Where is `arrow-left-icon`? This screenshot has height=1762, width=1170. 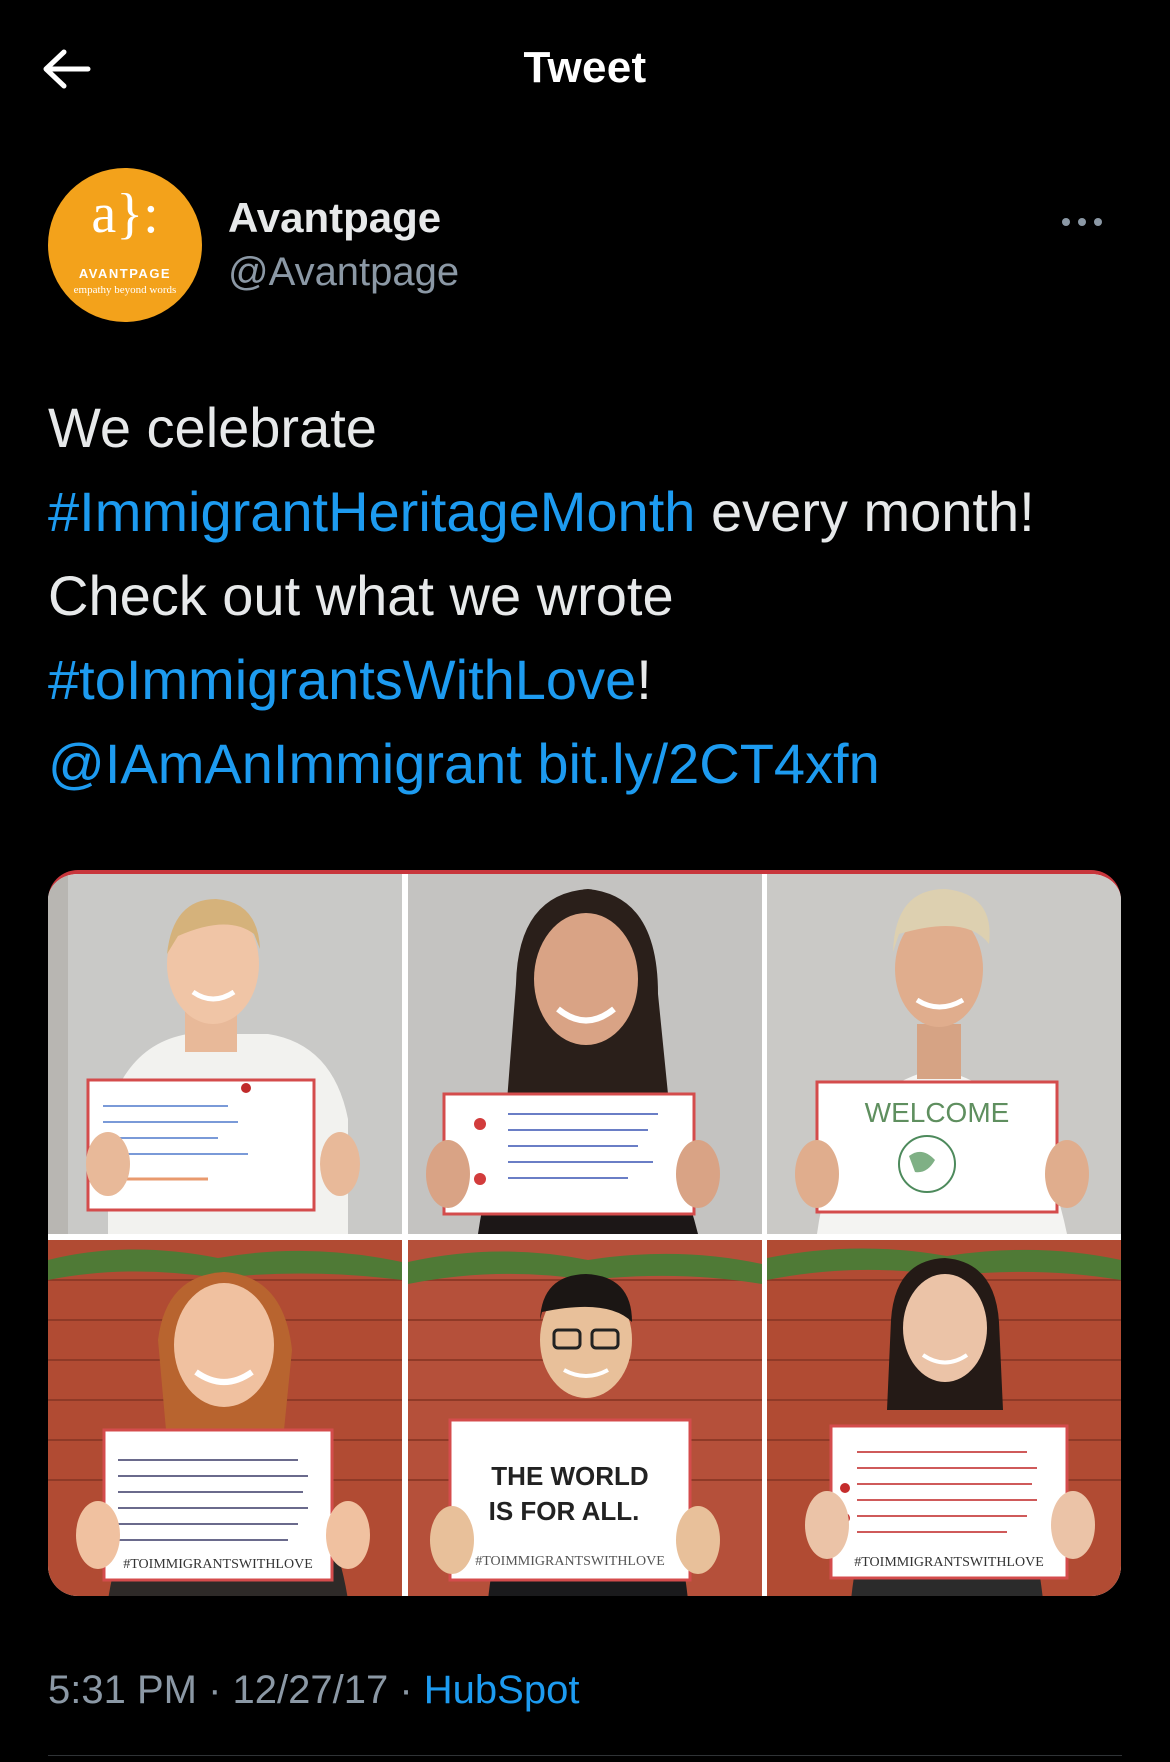
arrow-left-icon is located at coordinates (67, 69).